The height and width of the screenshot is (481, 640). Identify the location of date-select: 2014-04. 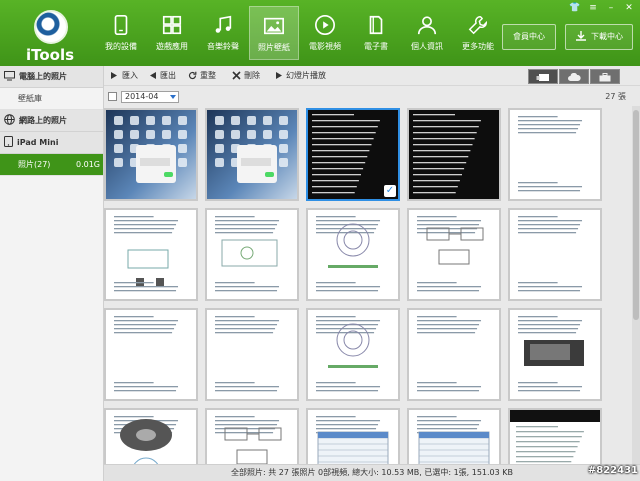
(150, 97).